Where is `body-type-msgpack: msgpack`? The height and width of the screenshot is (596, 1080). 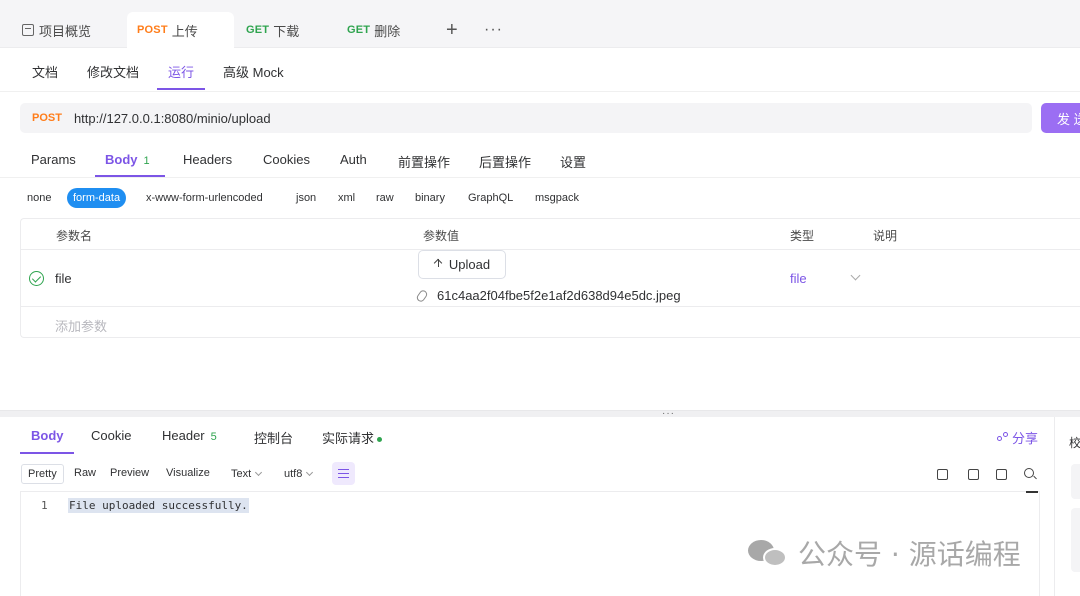 body-type-msgpack: msgpack is located at coordinates (557, 198).